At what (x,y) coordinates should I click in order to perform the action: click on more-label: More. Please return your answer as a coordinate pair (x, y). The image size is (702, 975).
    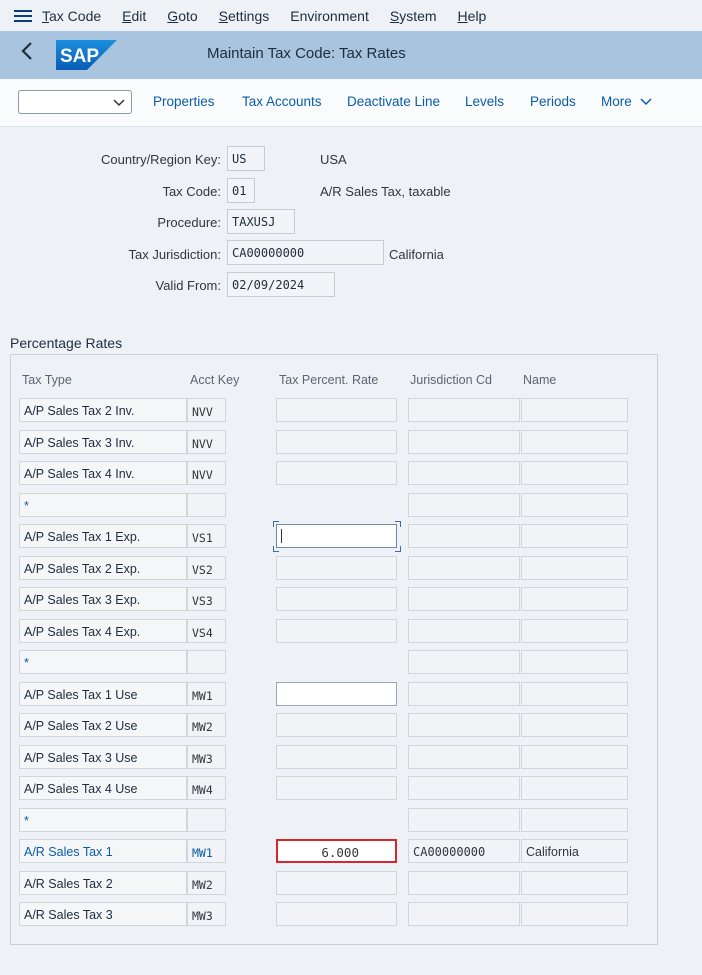
    Looking at the image, I should click on (616, 101).